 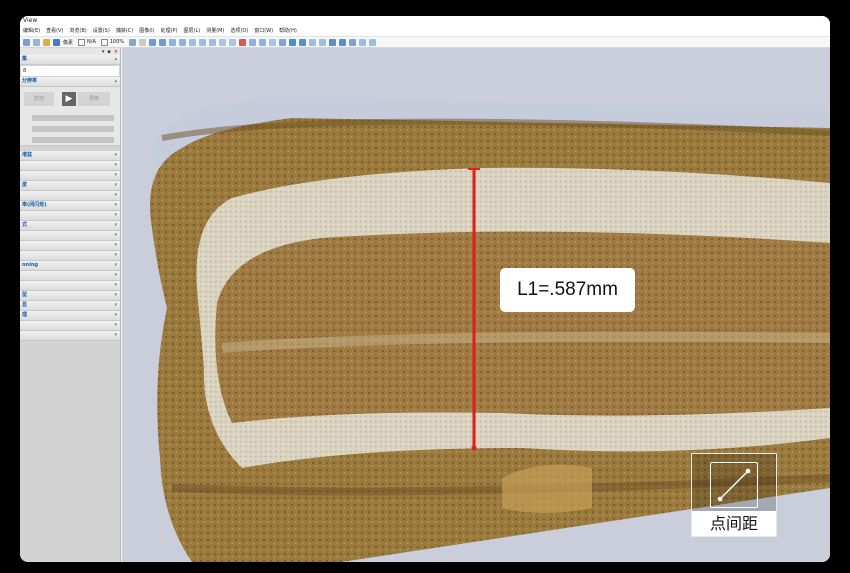 I want to click on sidebar-section-type: 型 ▾, so click(x=70, y=296).